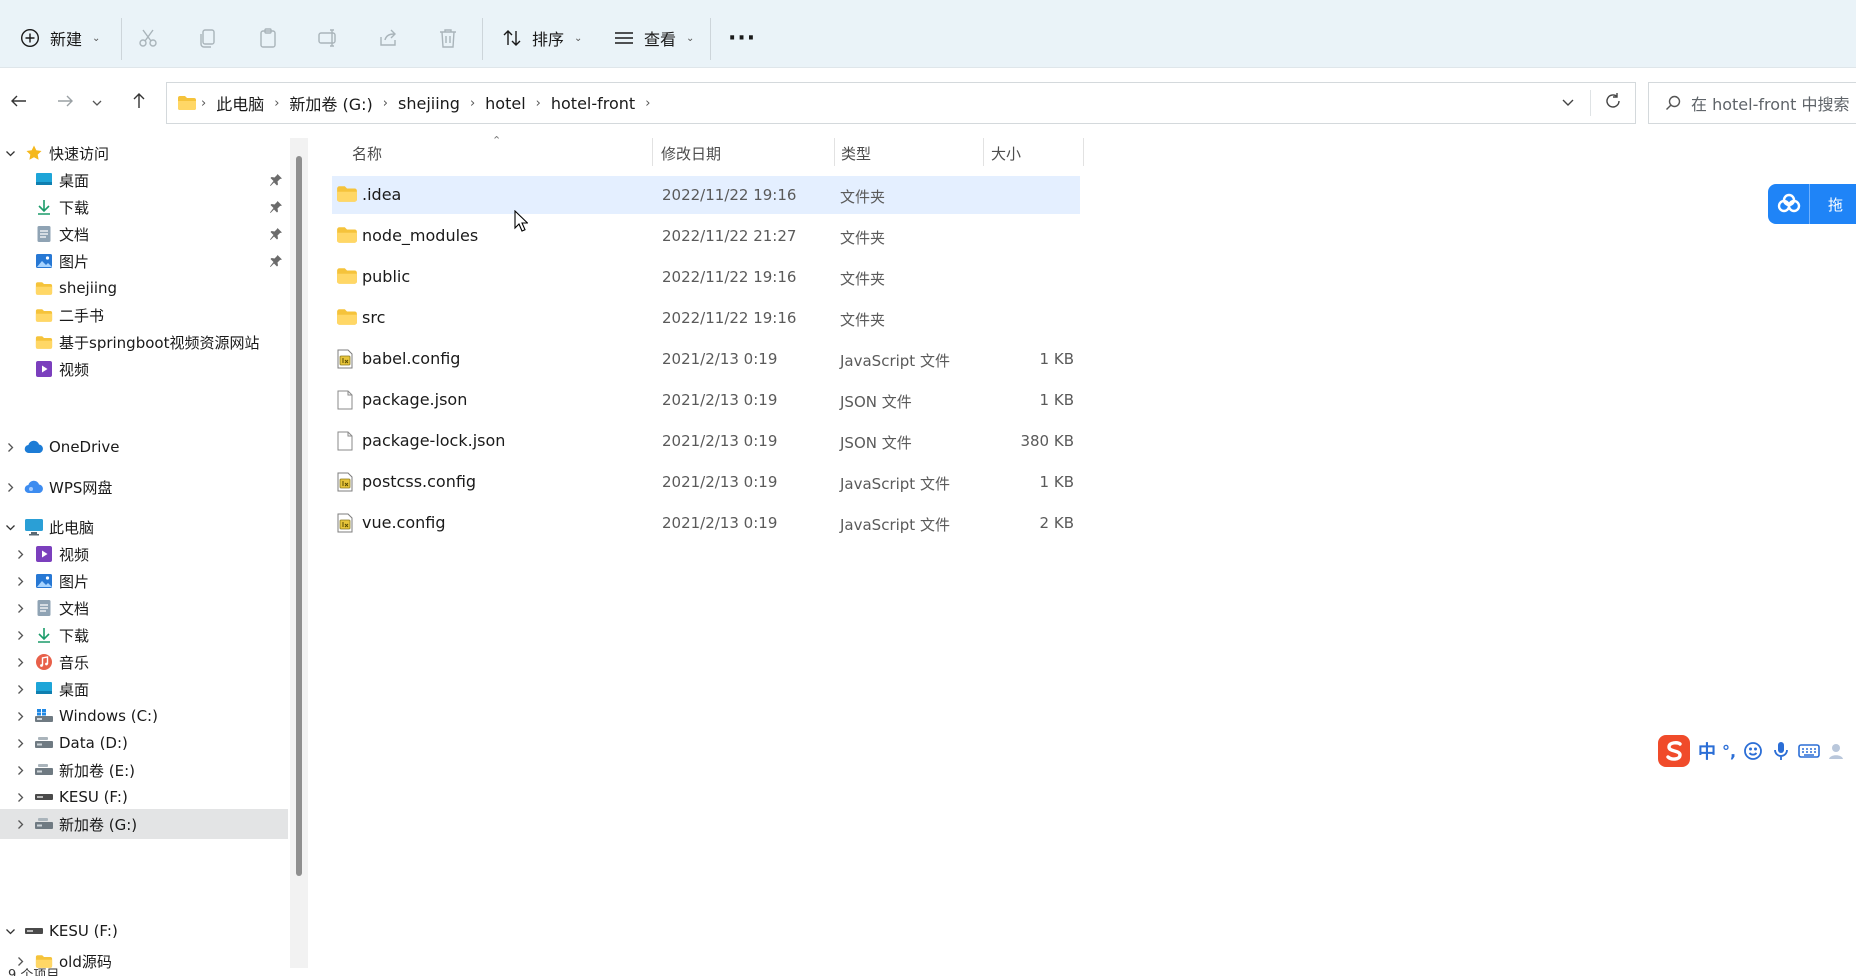 The height and width of the screenshot is (976, 1856). What do you see at coordinates (97, 103) in the screenshot?
I see `recent-locations-button` at bounding box center [97, 103].